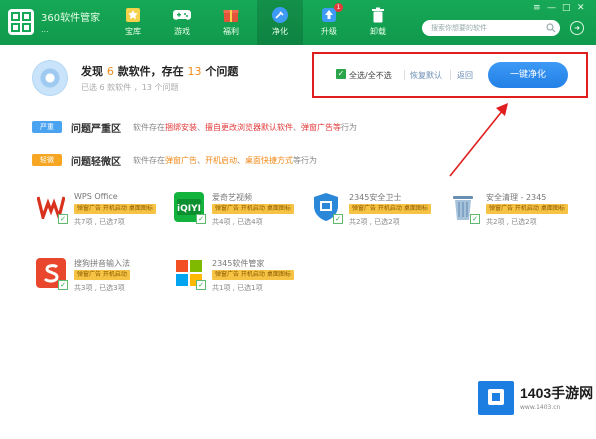  What do you see at coordinates (234, 282) in the screenshot?
I see `app-card-2345-manager: ✓ 2345软件管家 弹窗广告 开机启动 桌面图标 共1项 , 已选1项` at bounding box center [234, 282].